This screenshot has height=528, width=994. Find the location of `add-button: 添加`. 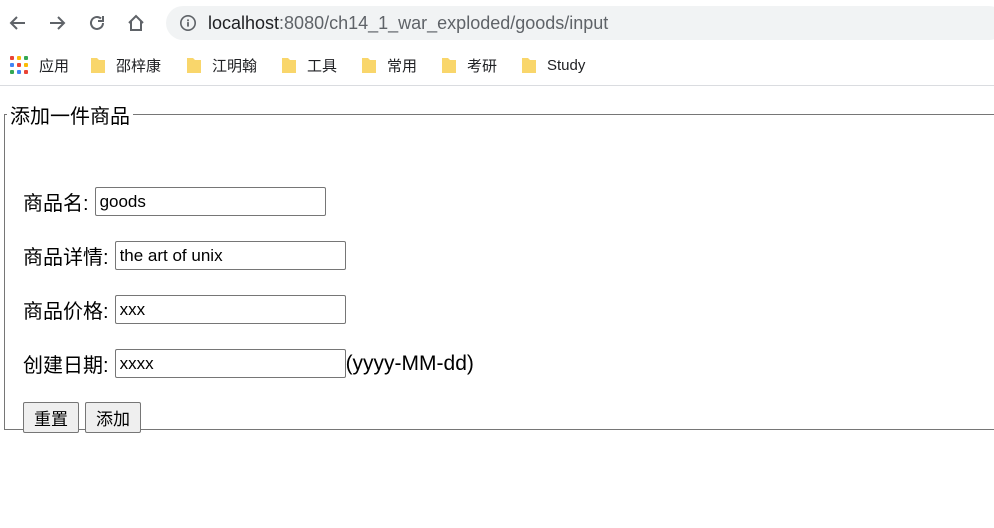

add-button: 添加 is located at coordinates (113, 417).